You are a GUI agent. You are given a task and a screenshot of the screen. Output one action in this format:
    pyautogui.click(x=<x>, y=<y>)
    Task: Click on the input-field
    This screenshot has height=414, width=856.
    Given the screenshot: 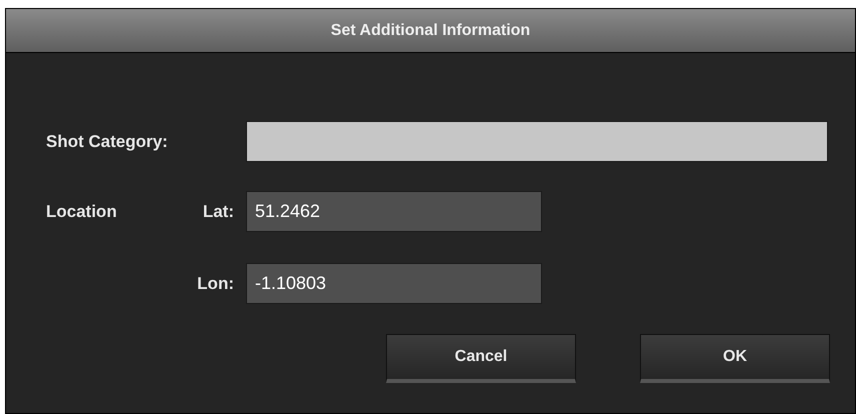 What is the action you would take?
    pyautogui.click(x=537, y=141)
    